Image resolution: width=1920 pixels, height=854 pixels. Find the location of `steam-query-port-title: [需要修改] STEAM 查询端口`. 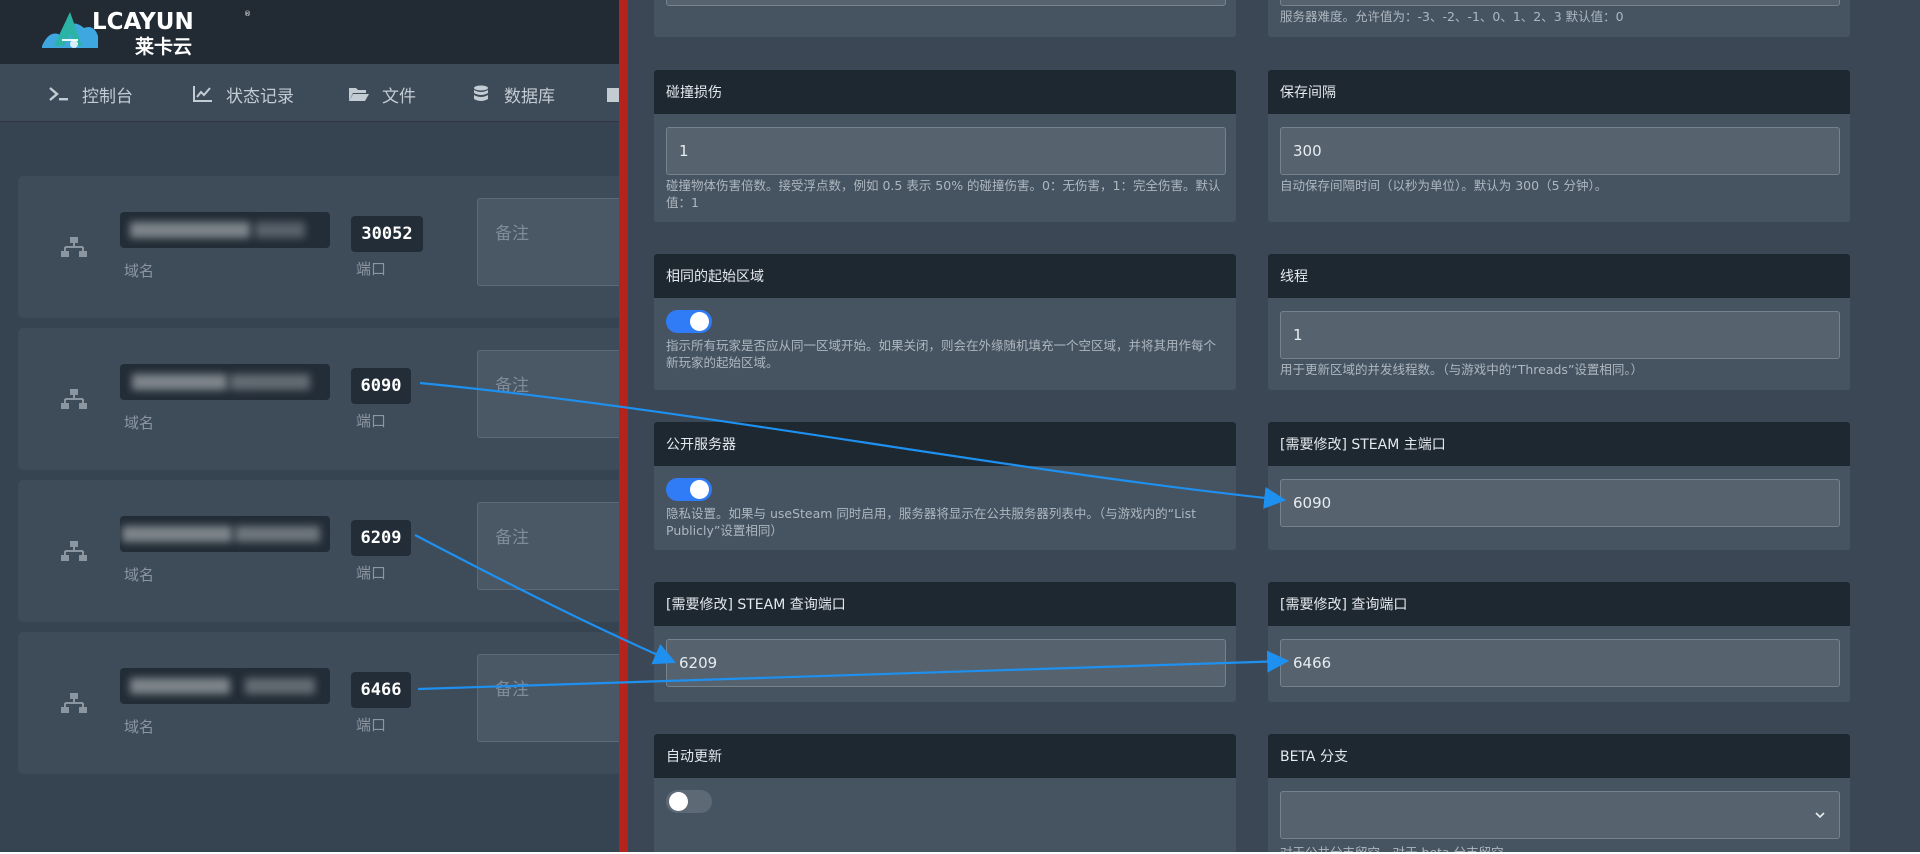

steam-query-port-title: [需要修改] STEAM 查询端口 is located at coordinates (945, 604).